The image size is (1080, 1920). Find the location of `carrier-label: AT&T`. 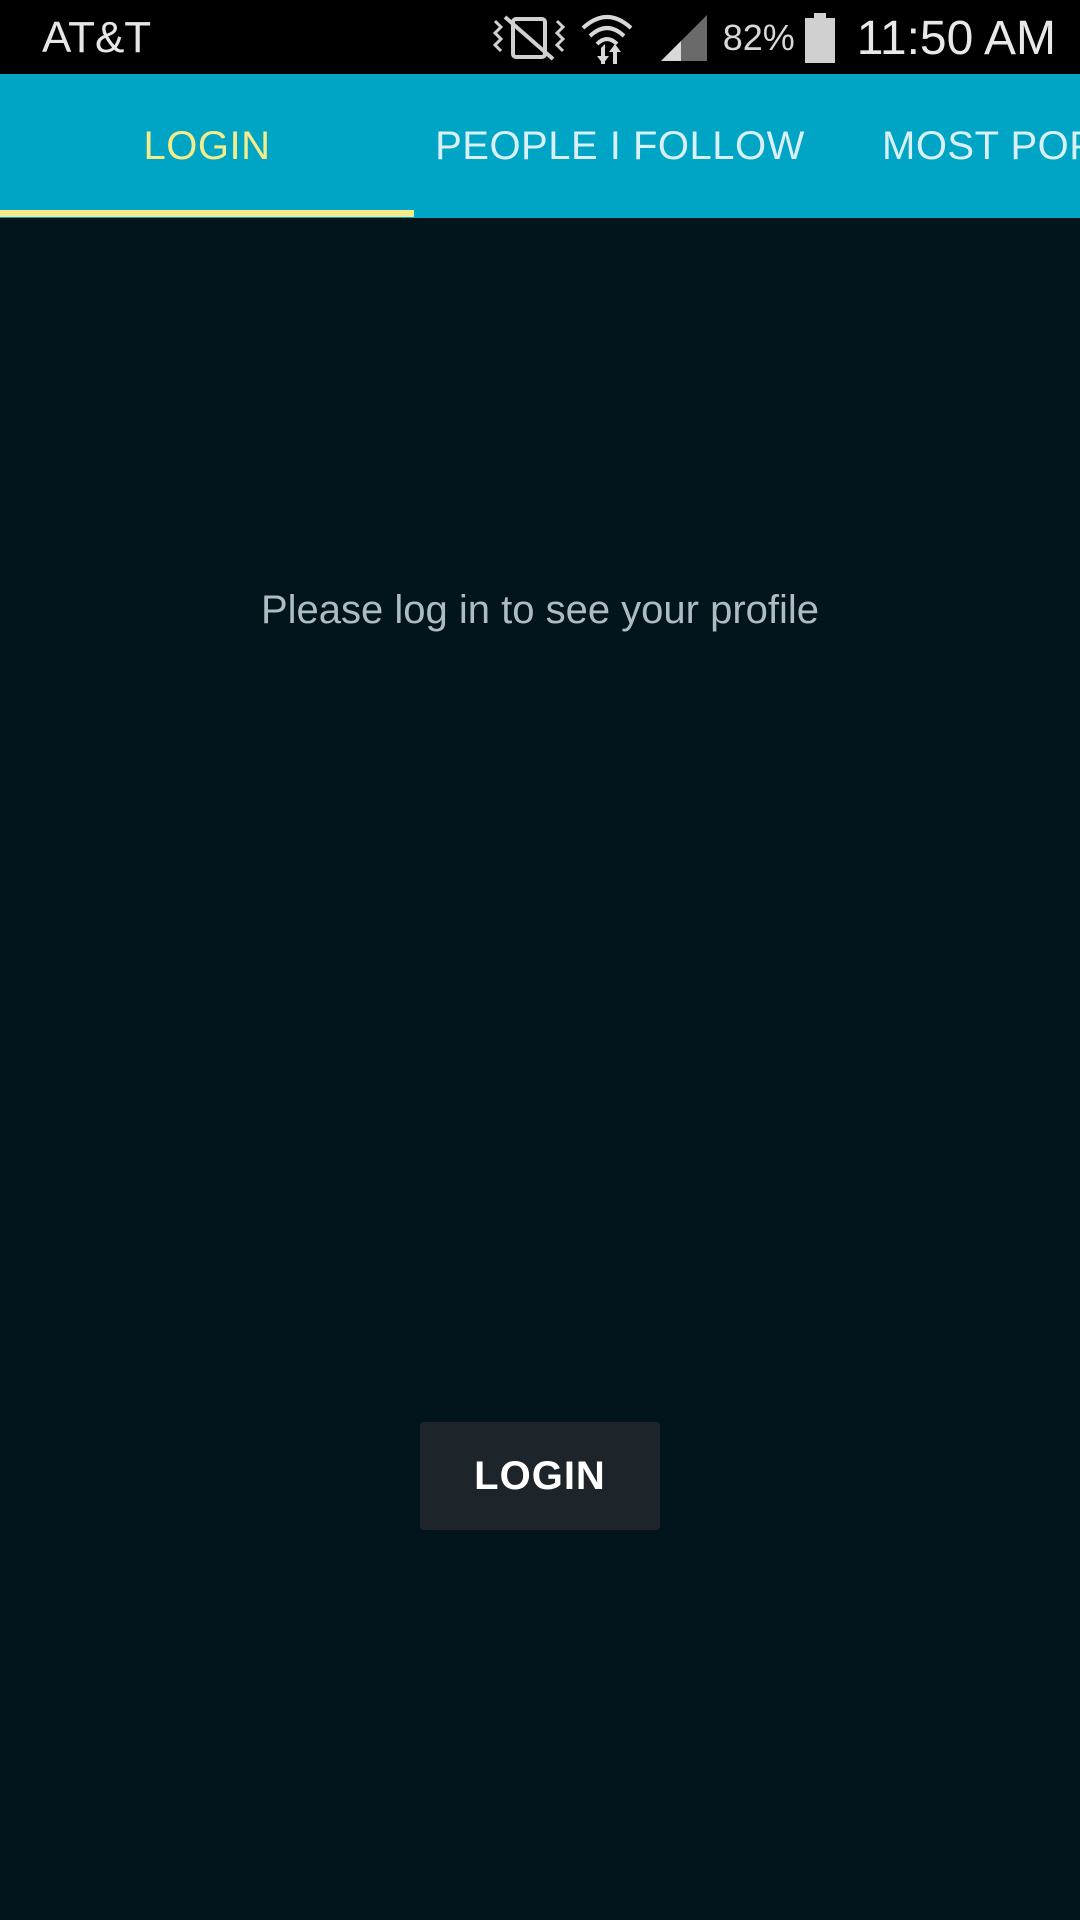

carrier-label: AT&T is located at coordinates (97, 37).